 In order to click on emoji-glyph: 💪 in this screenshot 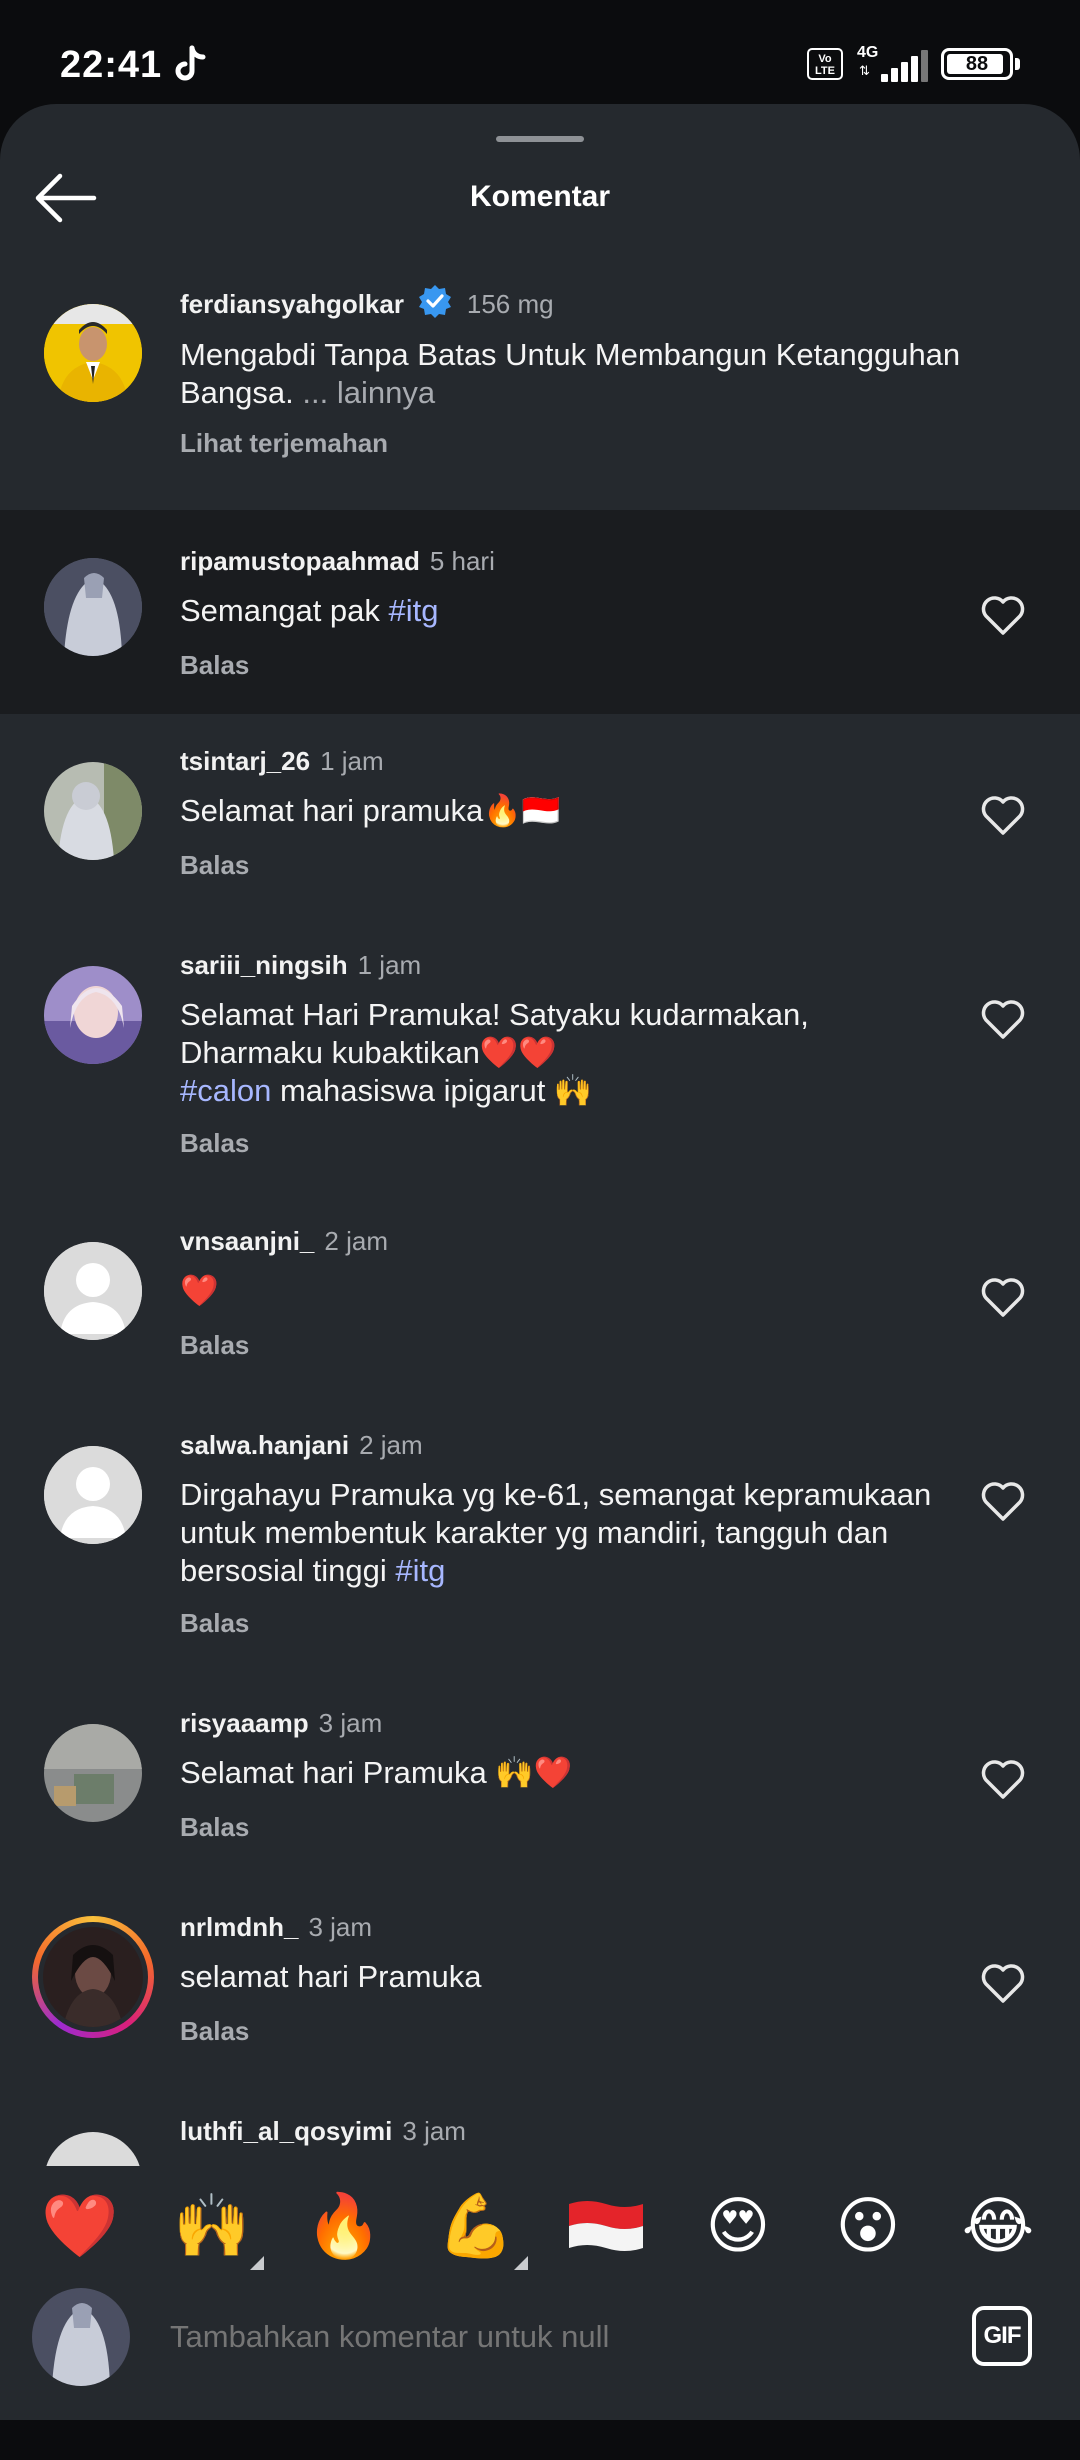, I will do `click(476, 2225)`.